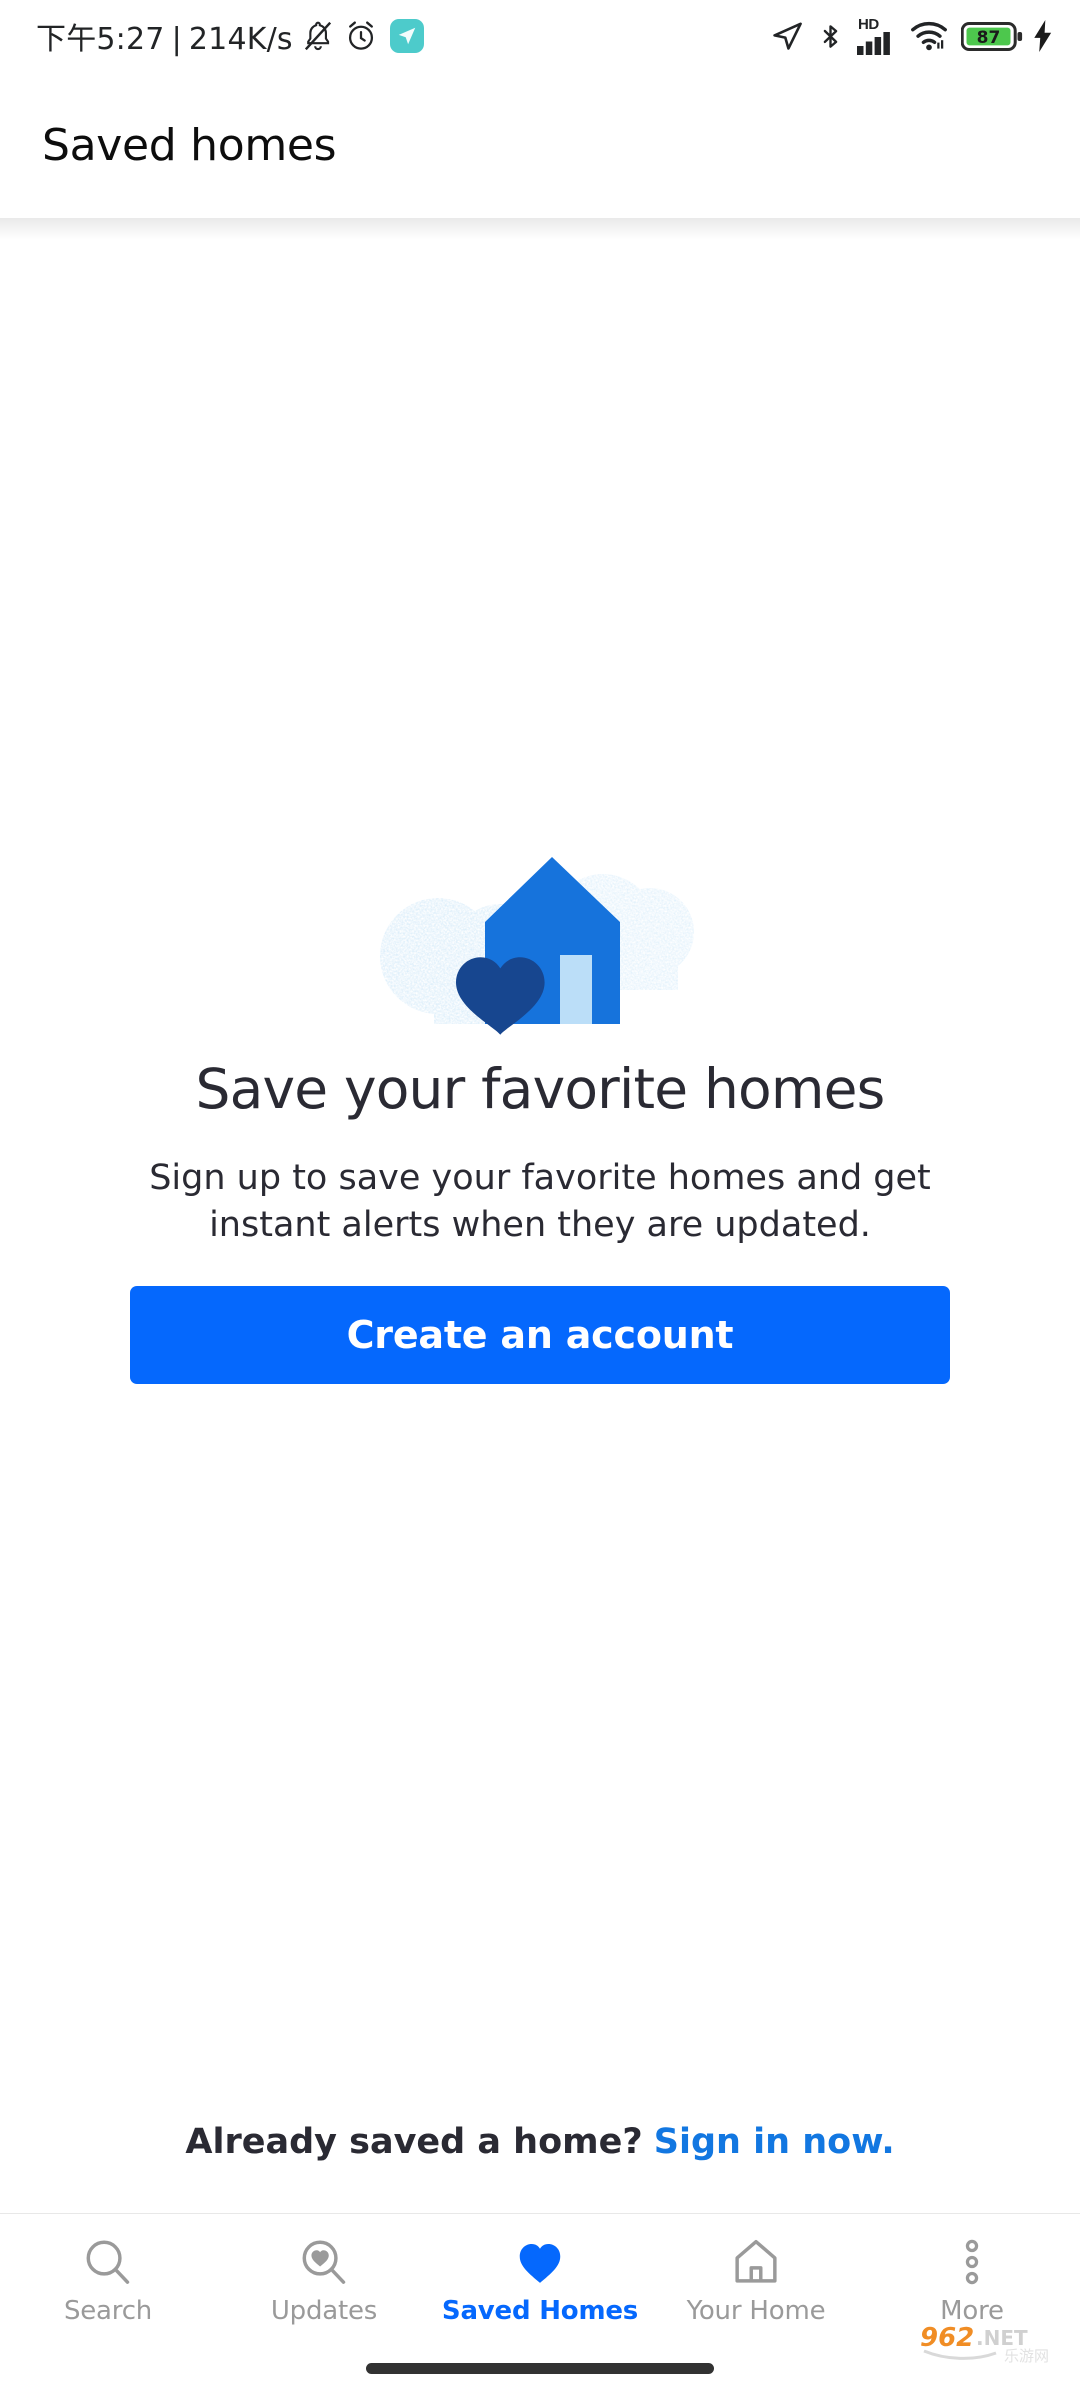 The width and height of the screenshot is (1080, 2400). What do you see at coordinates (947, 2338) in the screenshot?
I see `watermark-number: 962` at bounding box center [947, 2338].